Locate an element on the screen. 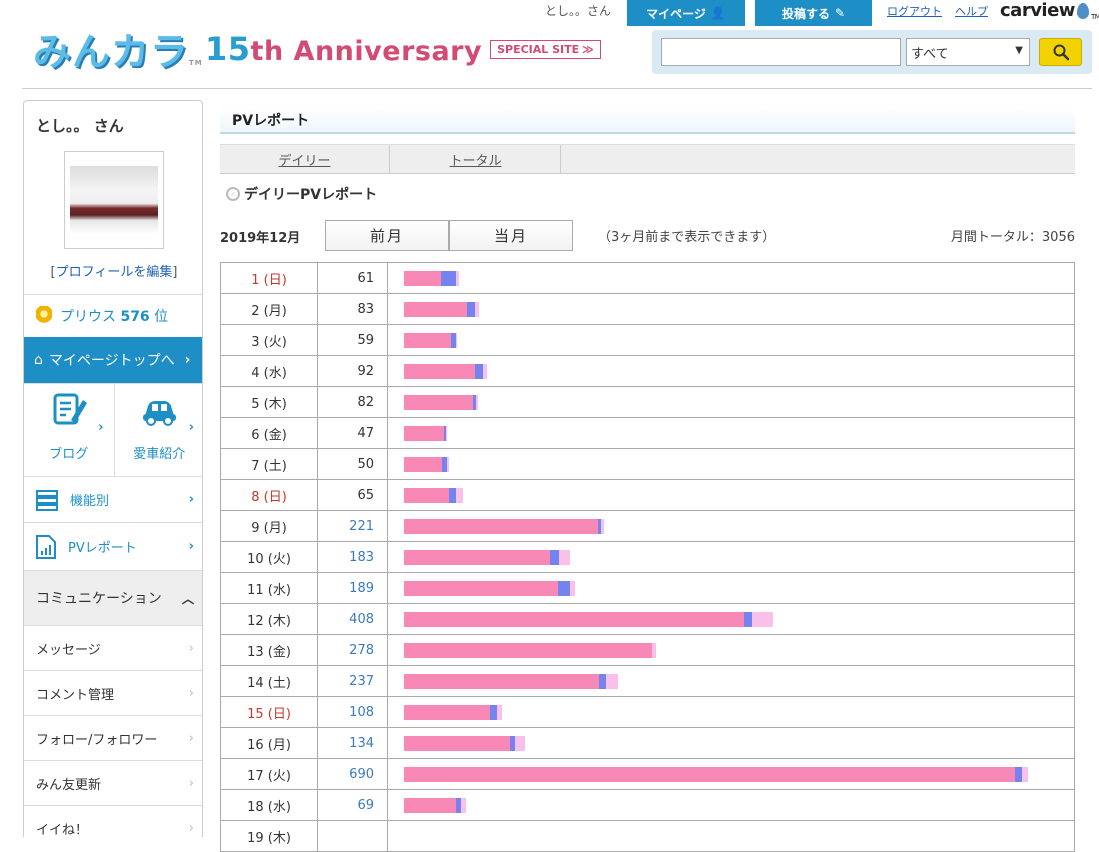 This screenshot has width=1099, height=852. home-icon: ⌂ is located at coordinates (38, 360).